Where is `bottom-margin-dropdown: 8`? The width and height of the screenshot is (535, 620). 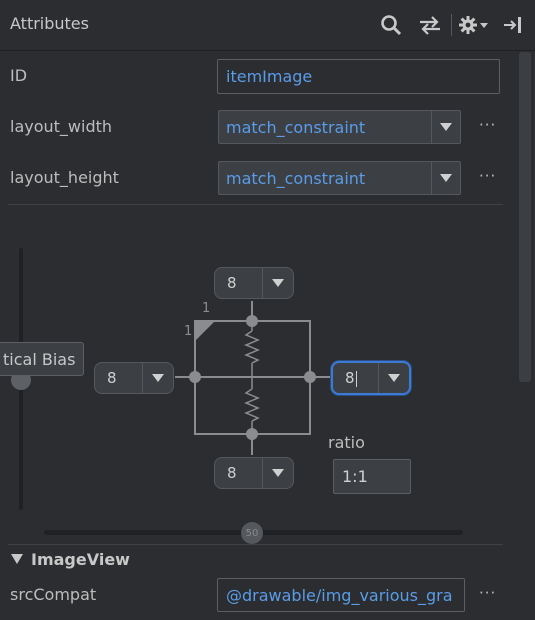
bottom-margin-dropdown: 8 is located at coordinates (254, 473).